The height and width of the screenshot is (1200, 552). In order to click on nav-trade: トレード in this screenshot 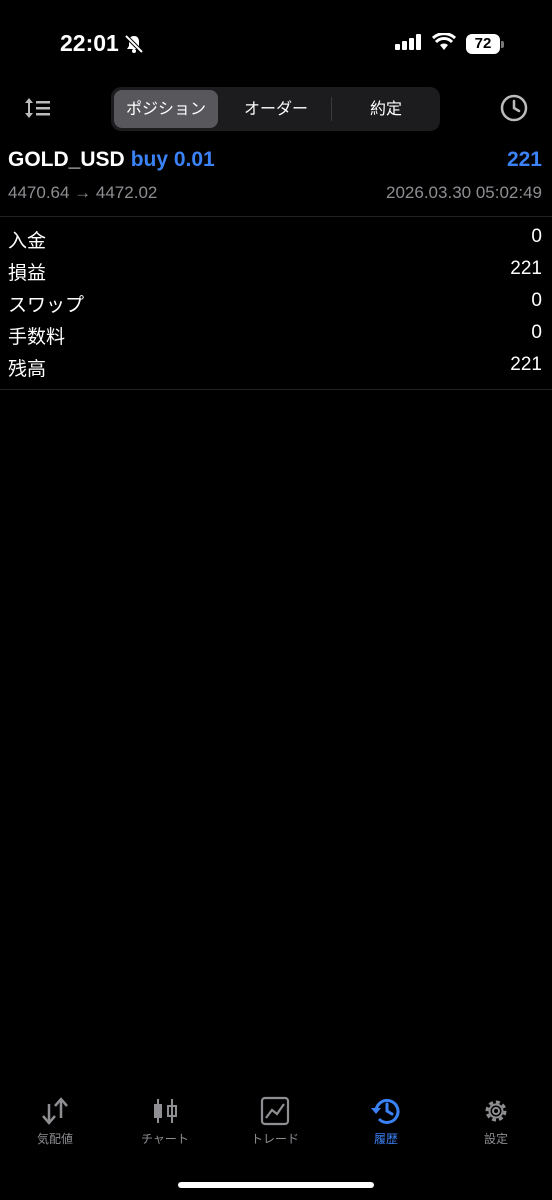, I will do `click(275, 1118)`.